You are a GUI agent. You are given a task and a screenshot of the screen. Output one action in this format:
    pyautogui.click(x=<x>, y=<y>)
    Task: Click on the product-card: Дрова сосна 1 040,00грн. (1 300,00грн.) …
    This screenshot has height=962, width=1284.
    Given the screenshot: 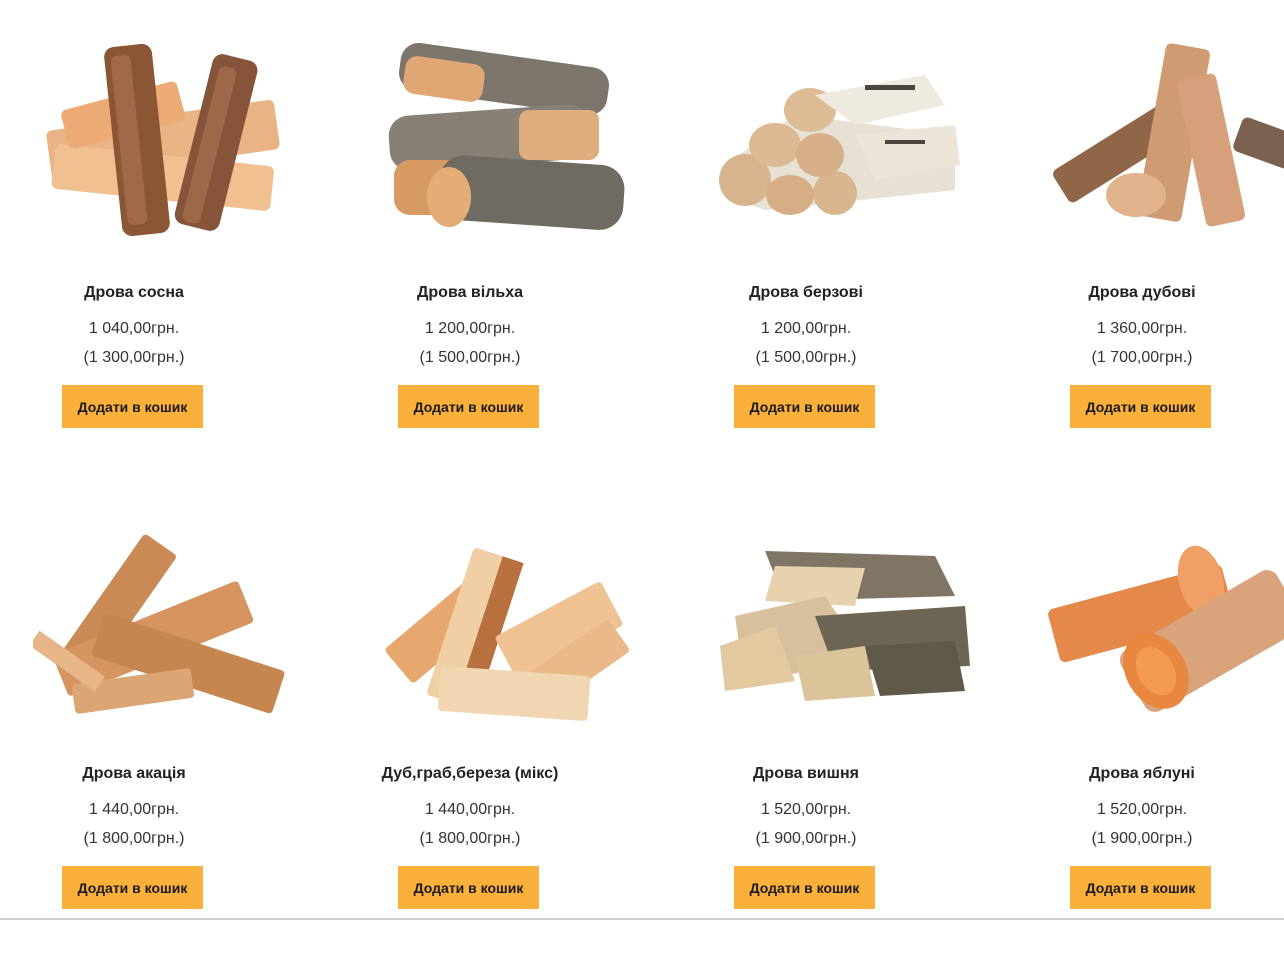 What is the action you would take?
    pyautogui.click(x=168, y=240)
    